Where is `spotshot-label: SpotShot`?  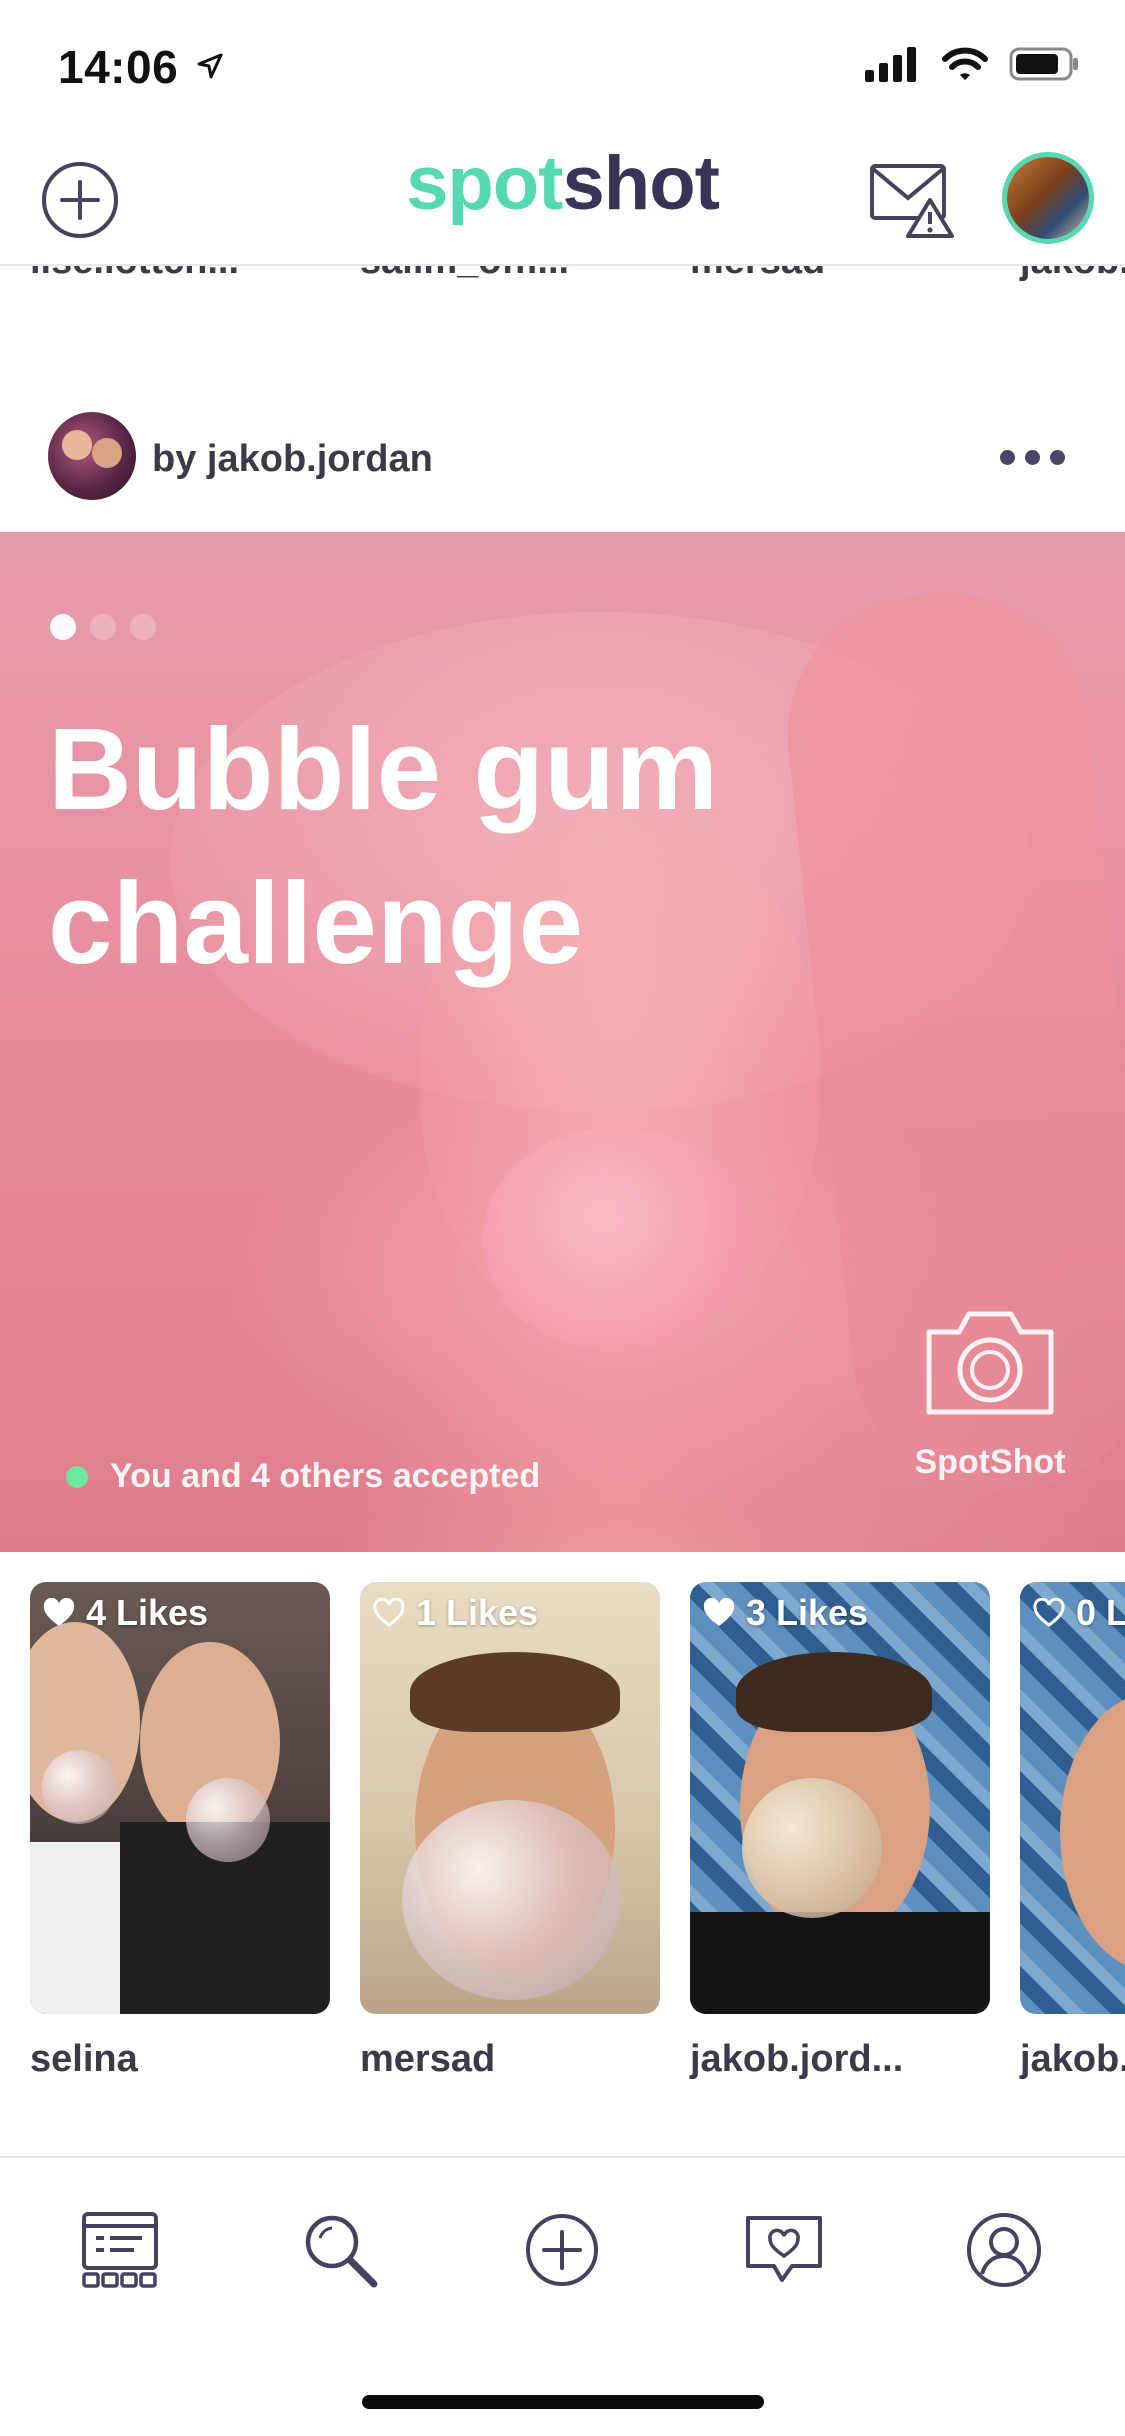 spotshot-label: SpotShot is located at coordinates (990, 1462).